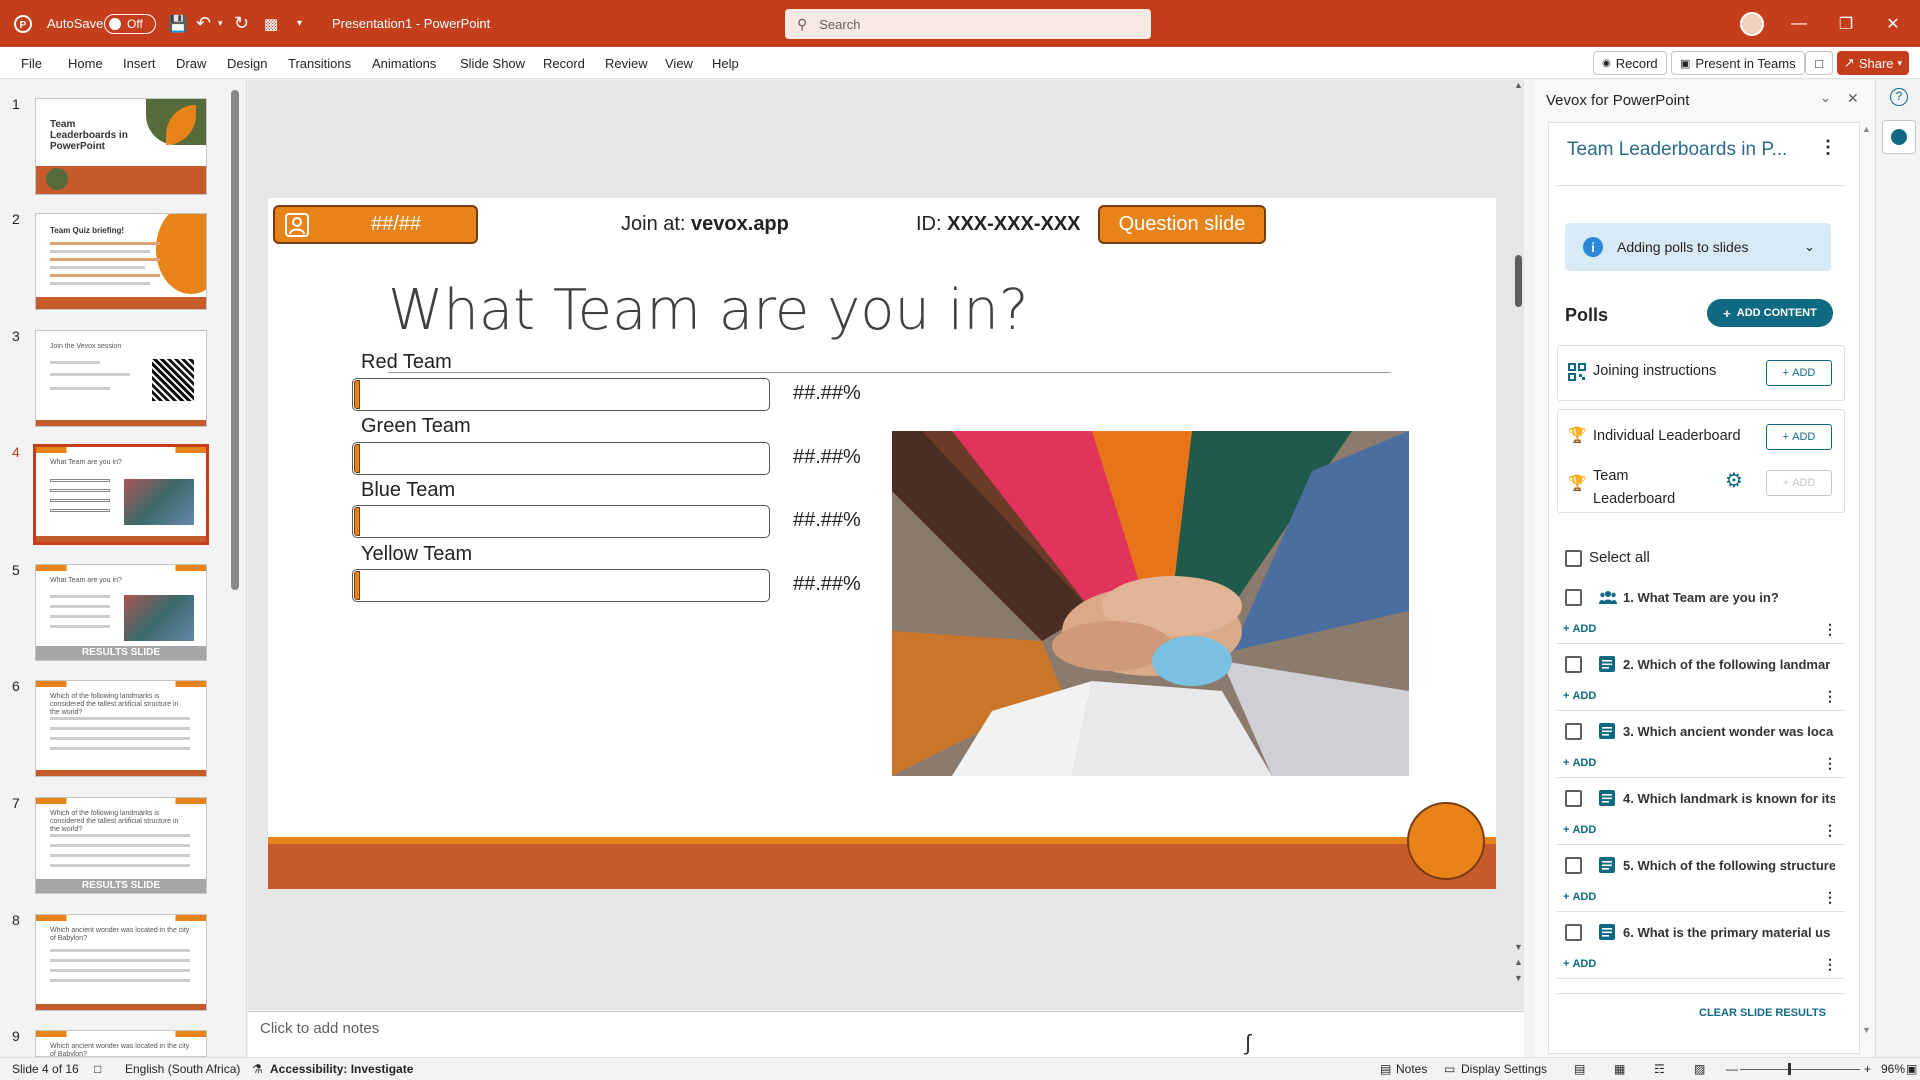 The height and width of the screenshot is (1080, 1920). Describe the element at coordinates (1518, 947) in the screenshot. I see `scroll-down-icon: ▼` at that location.